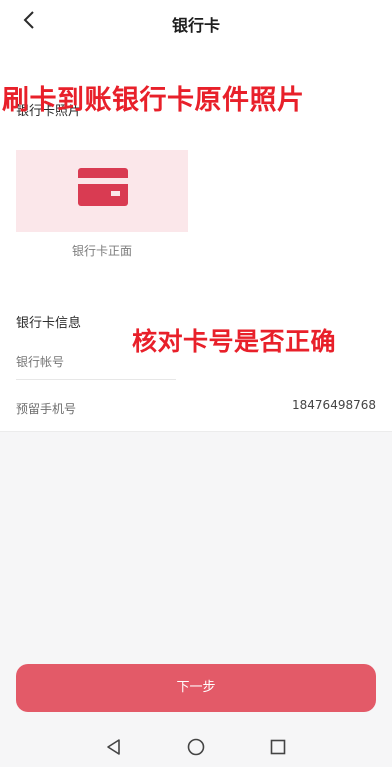 This screenshot has height=767, width=392. I want to click on photo-annotation: 刷卡到账银行卡原件照片, so click(153, 100).